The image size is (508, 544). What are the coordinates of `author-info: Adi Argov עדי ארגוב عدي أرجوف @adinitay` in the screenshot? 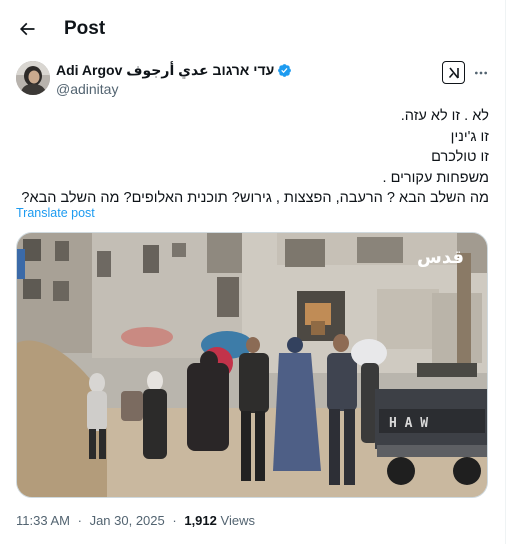 It's located at (174, 80).